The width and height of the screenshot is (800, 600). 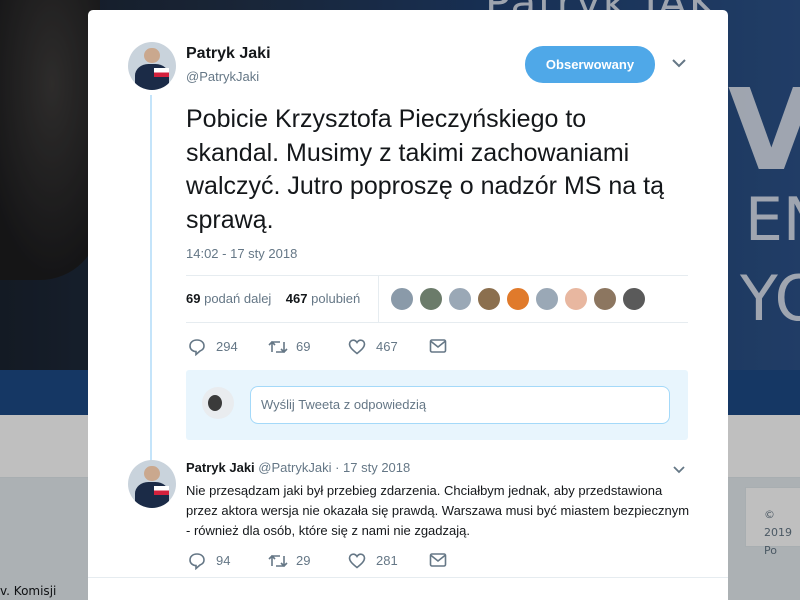 What do you see at coordinates (460, 405) in the screenshot?
I see `reply-input: Wyślij Tweeta z odpowiedzią` at bounding box center [460, 405].